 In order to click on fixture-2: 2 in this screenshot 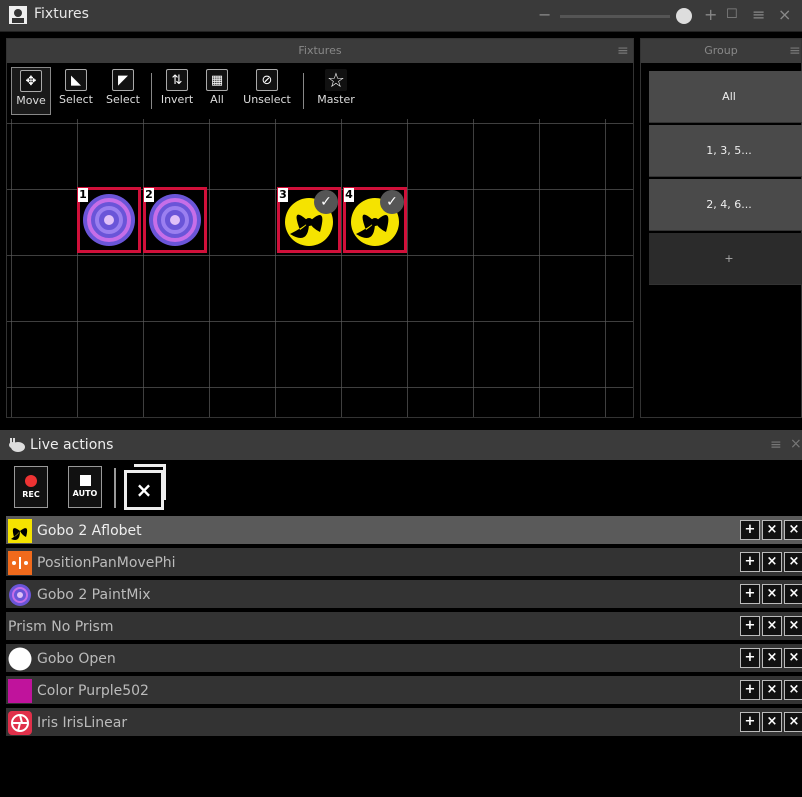, I will do `click(175, 220)`.